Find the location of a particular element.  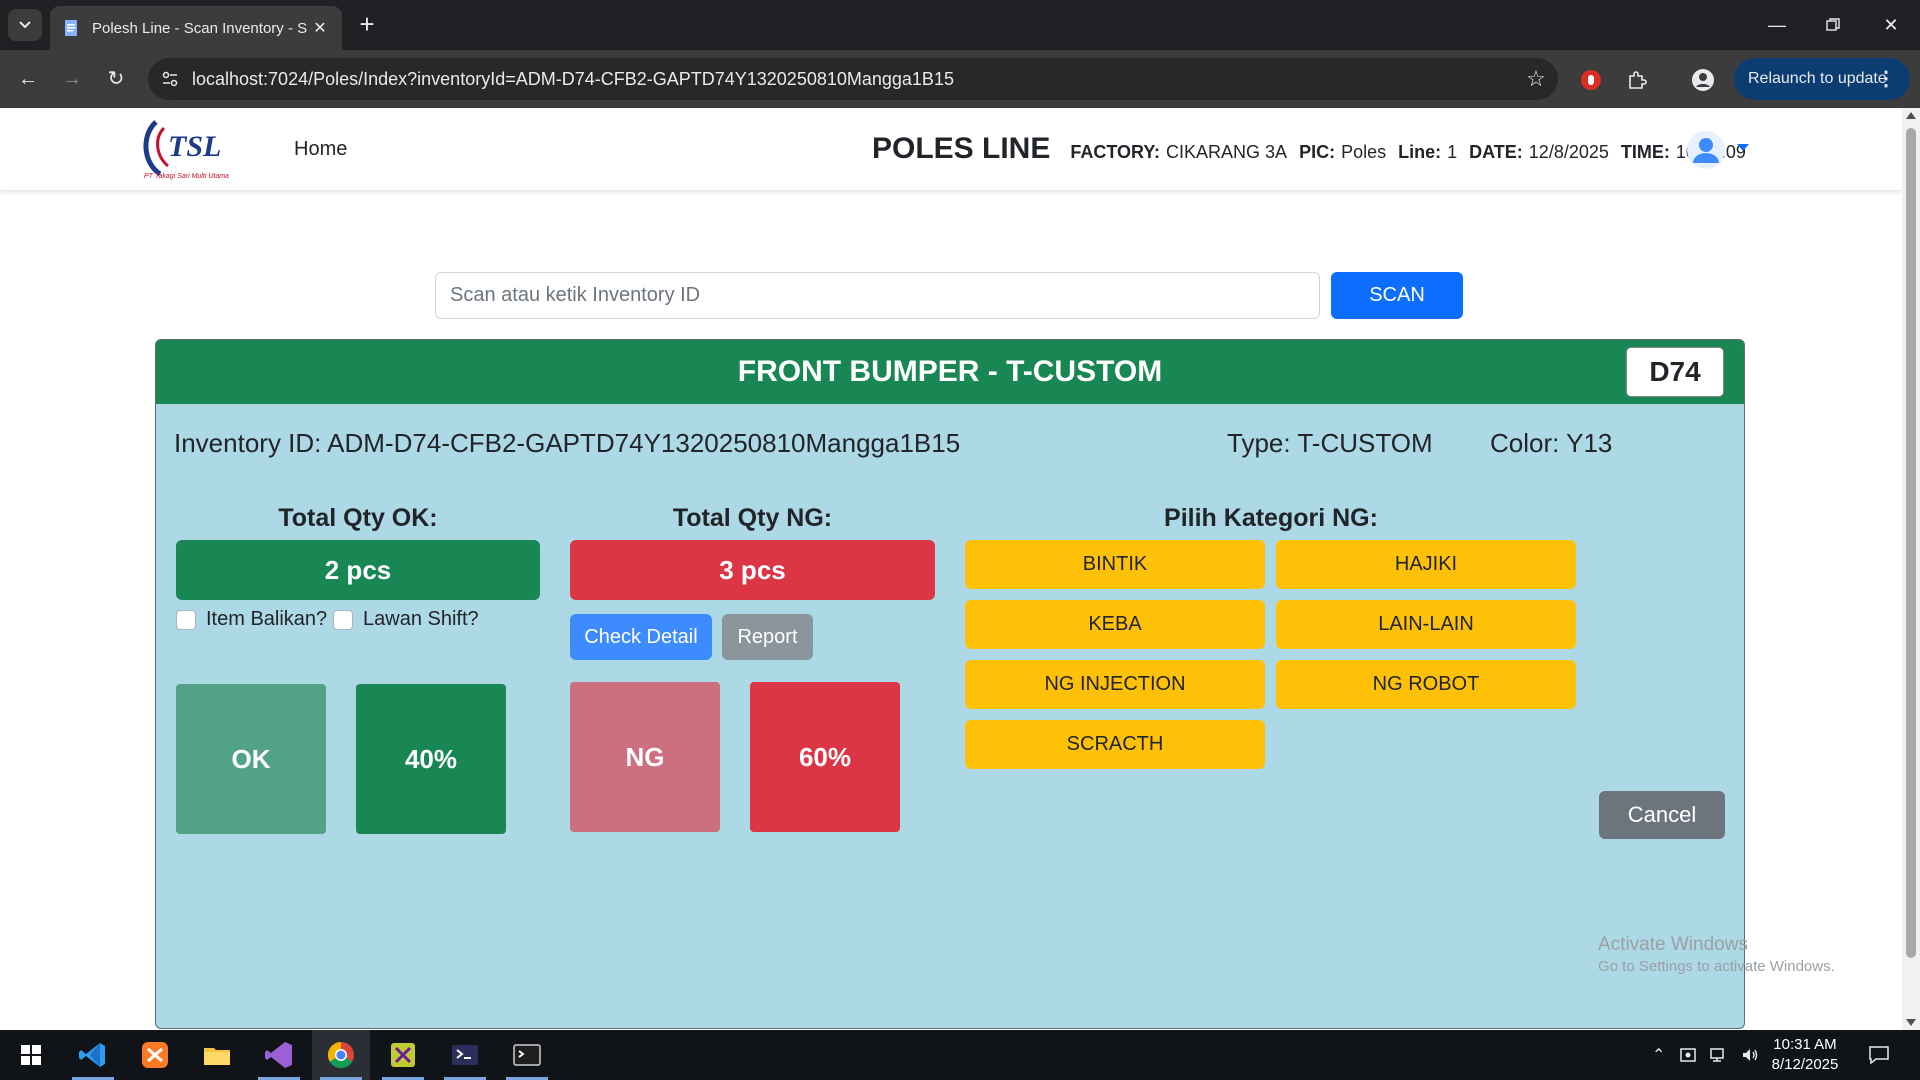

time-label: TIME: is located at coordinates (1645, 152).